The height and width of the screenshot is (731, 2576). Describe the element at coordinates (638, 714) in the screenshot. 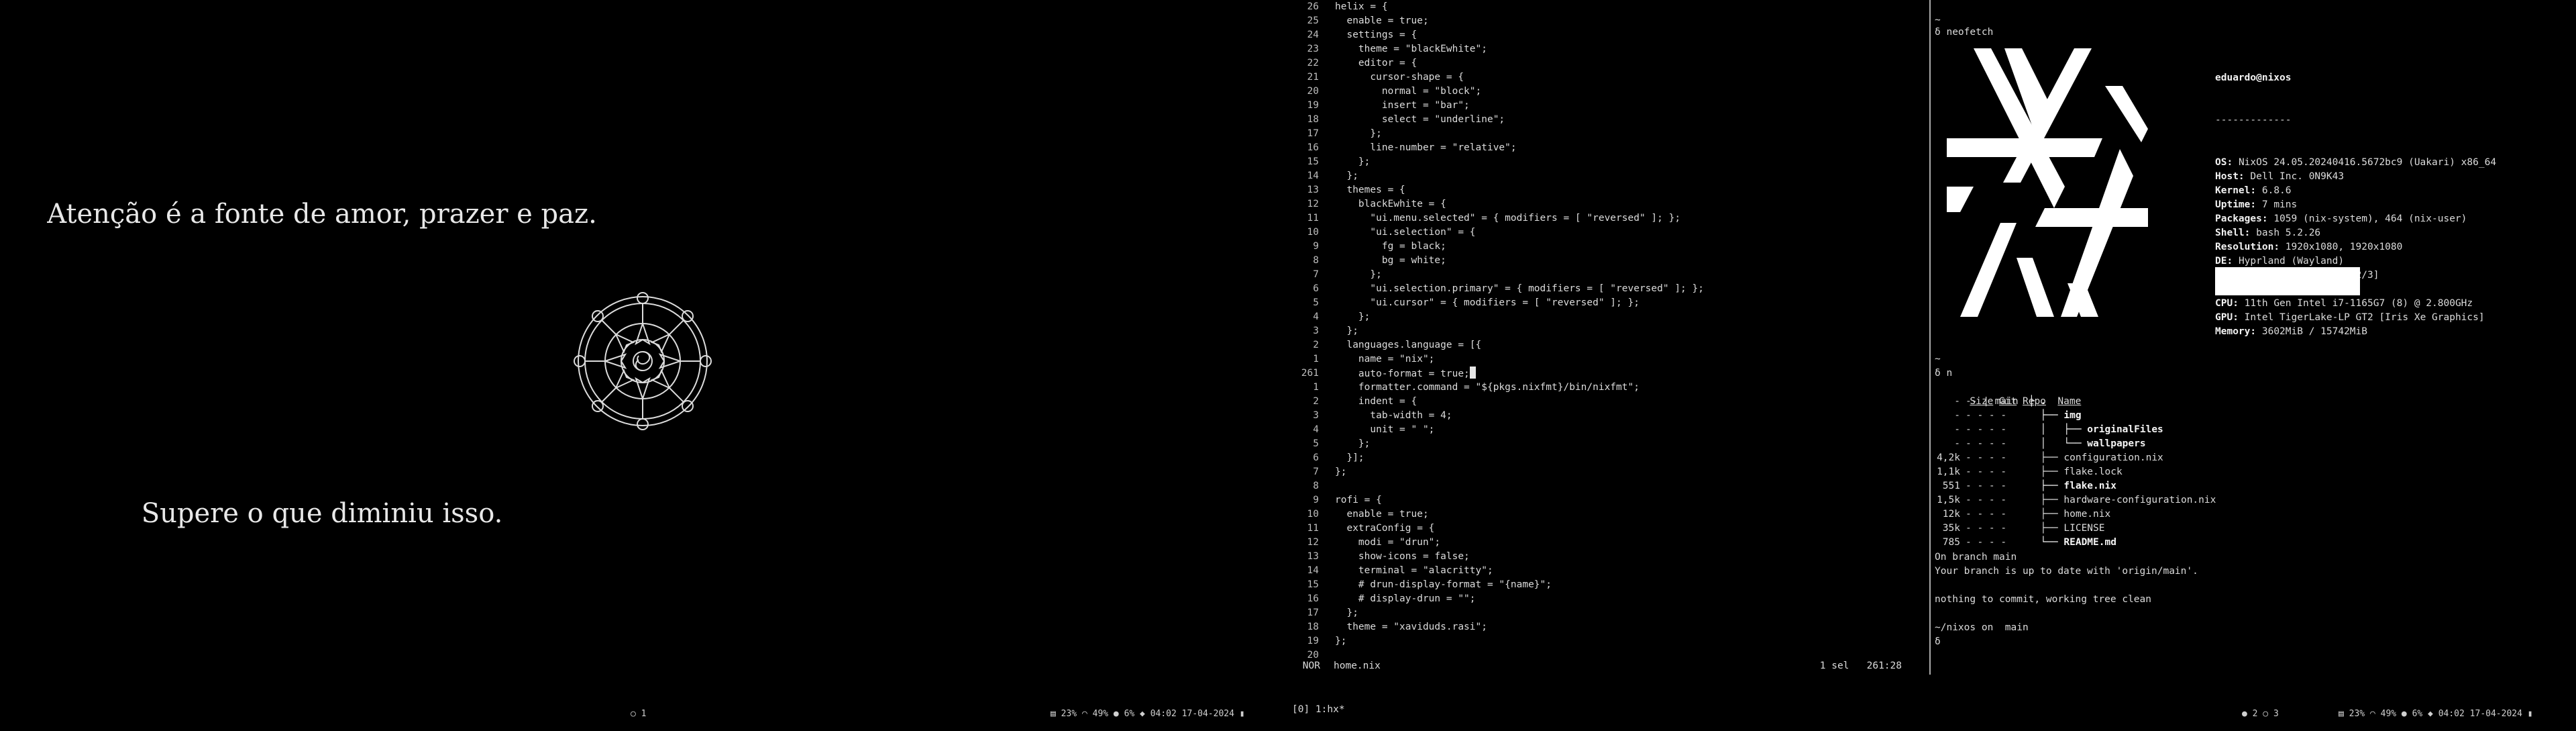

I see `workspace-indicator: ○ 1` at that location.